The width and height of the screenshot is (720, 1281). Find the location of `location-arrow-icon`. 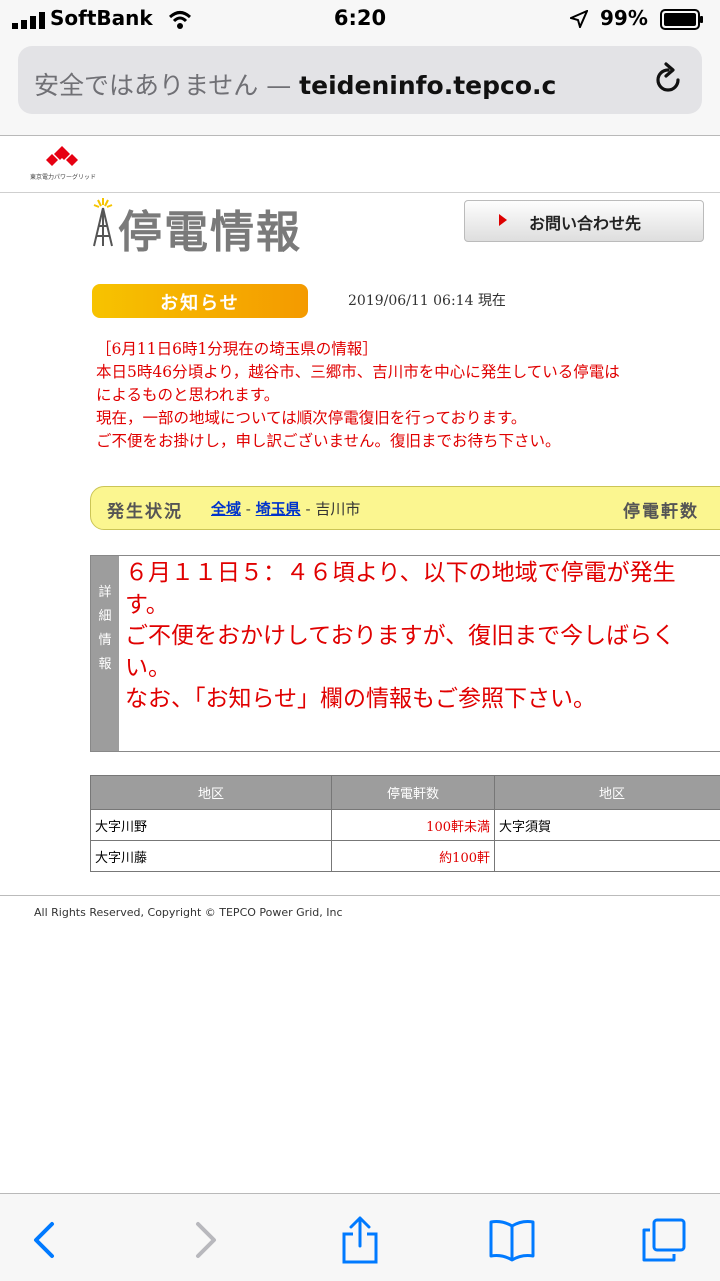

location-arrow-icon is located at coordinates (579, 19).